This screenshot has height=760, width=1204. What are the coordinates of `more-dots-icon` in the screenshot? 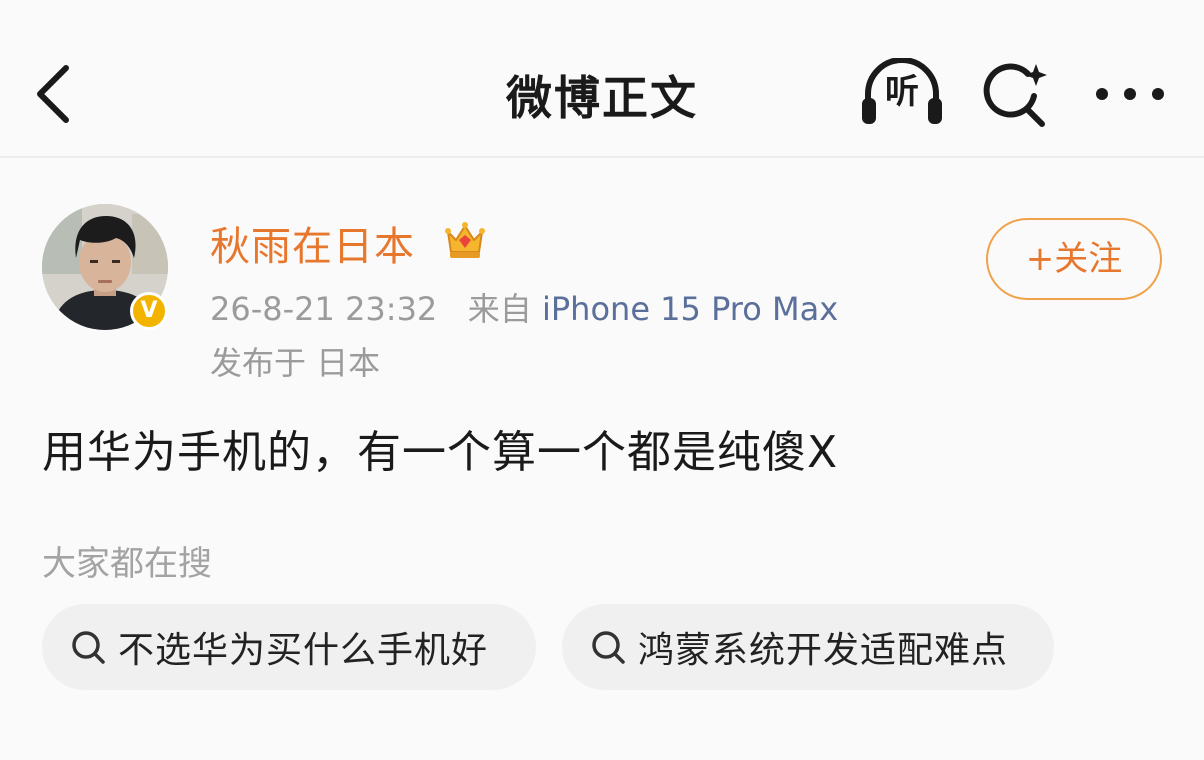 It's located at (1130, 94).